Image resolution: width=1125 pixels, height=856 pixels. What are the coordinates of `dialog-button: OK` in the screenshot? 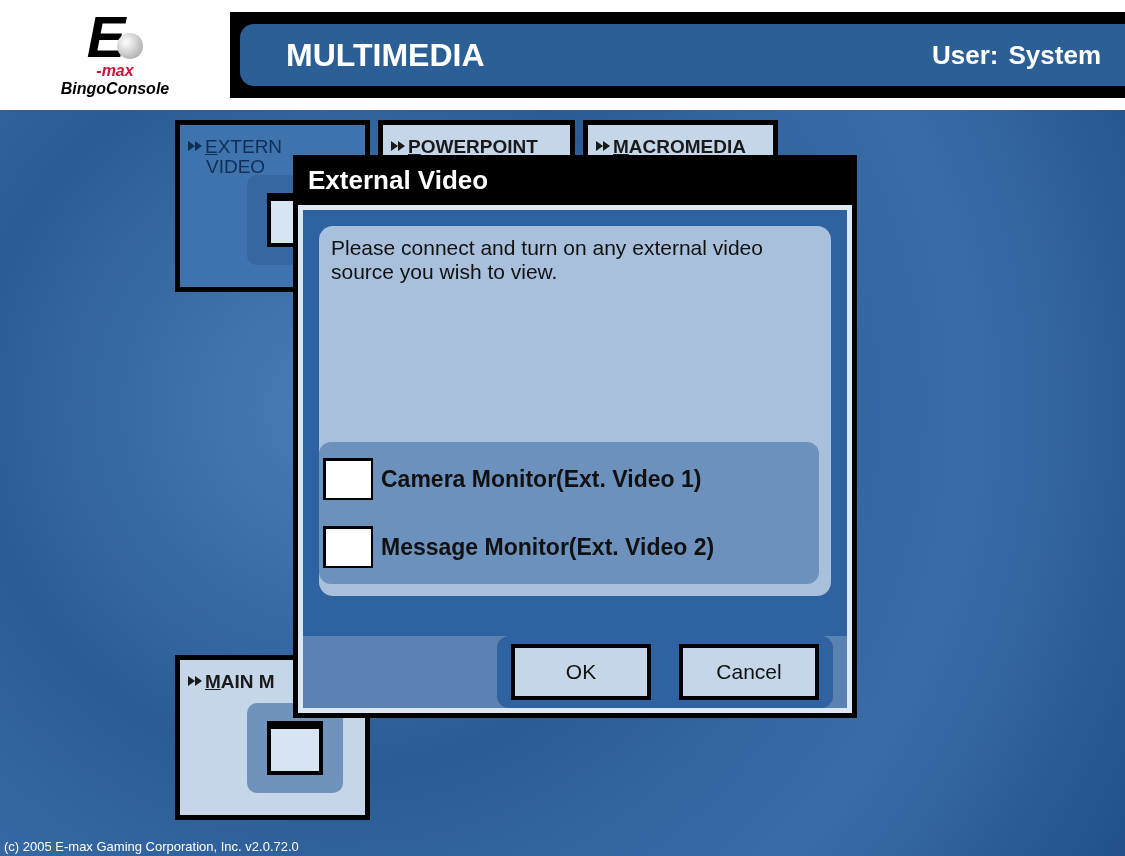 It's located at (581, 672).